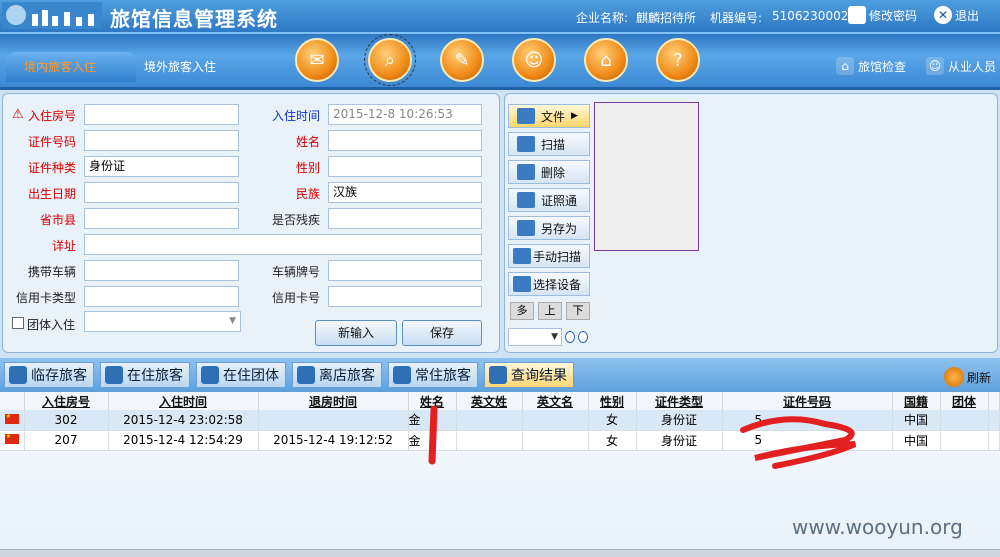 This screenshot has height=557, width=1000. I want to click on id-photo-button: 证照通, so click(549, 200).